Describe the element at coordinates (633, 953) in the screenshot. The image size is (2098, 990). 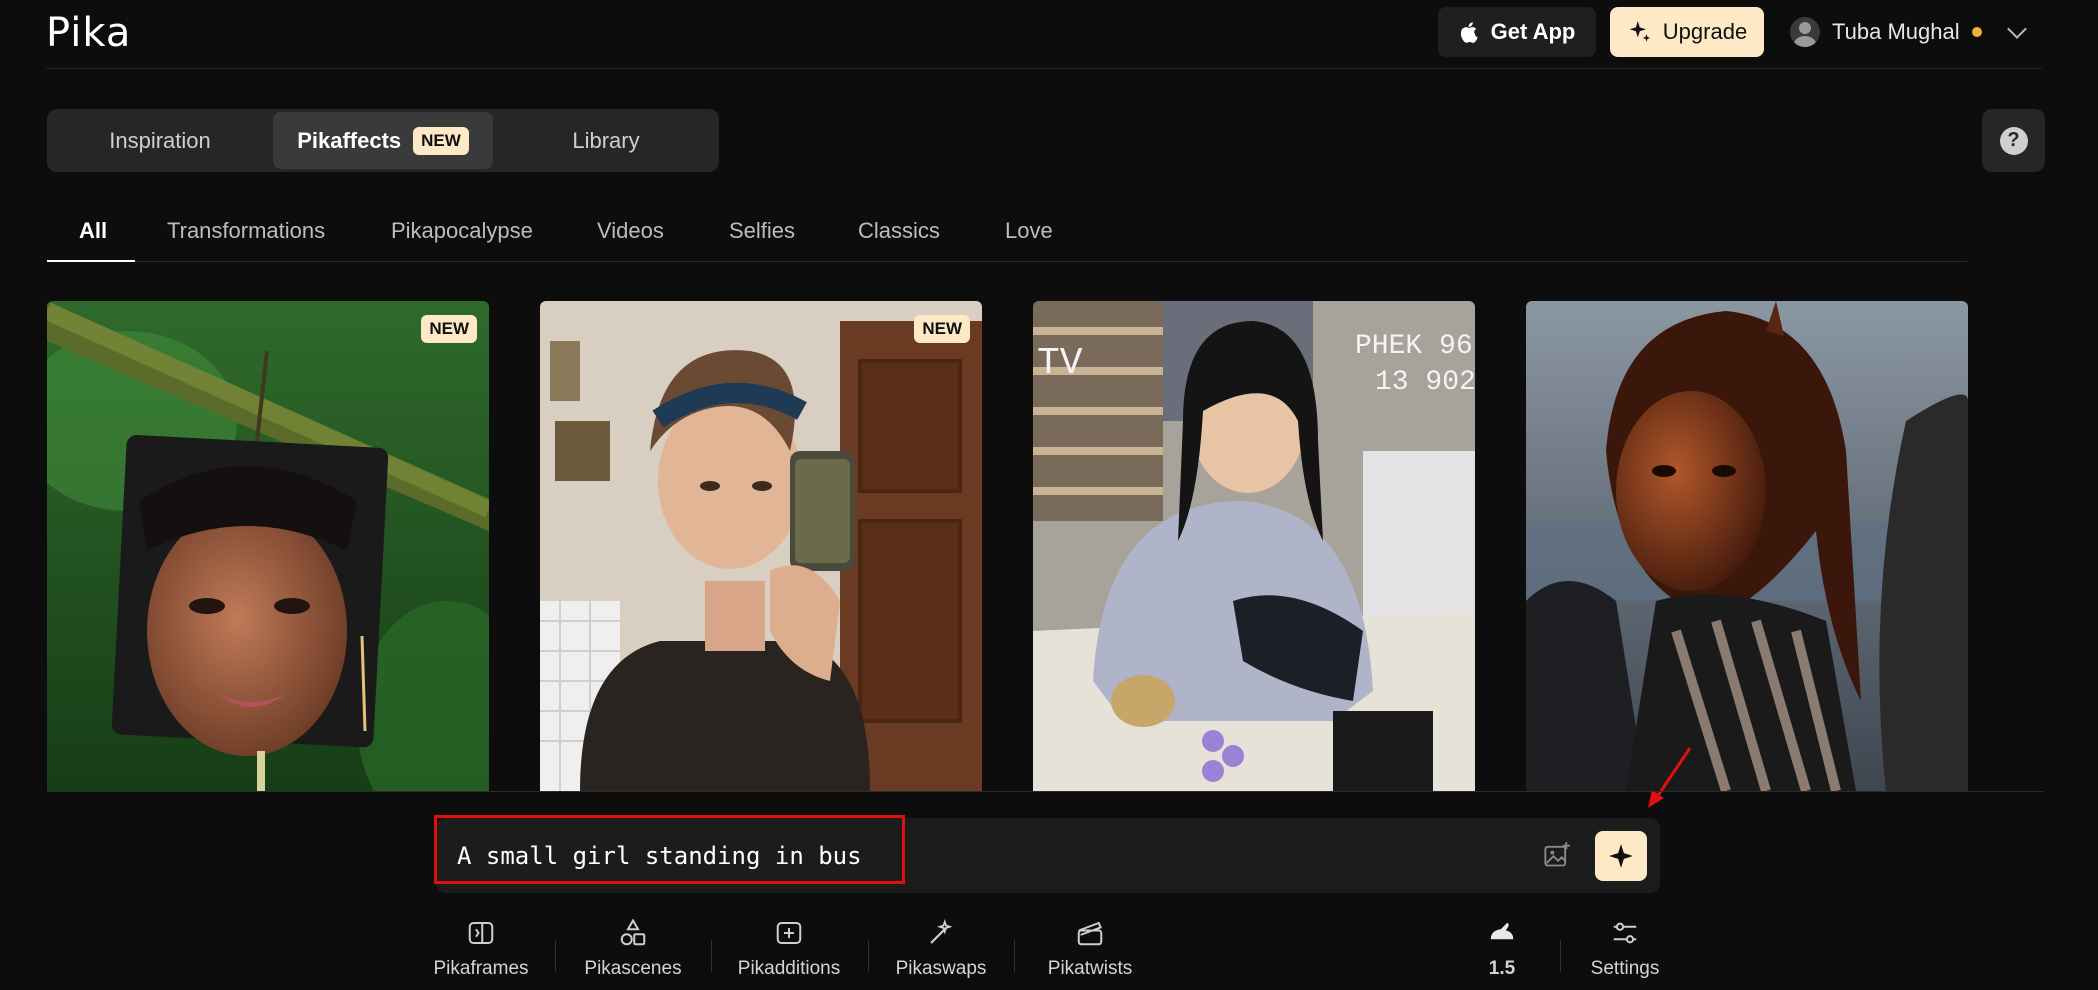
I see `tool-pikascenes: Pikascenes` at that location.